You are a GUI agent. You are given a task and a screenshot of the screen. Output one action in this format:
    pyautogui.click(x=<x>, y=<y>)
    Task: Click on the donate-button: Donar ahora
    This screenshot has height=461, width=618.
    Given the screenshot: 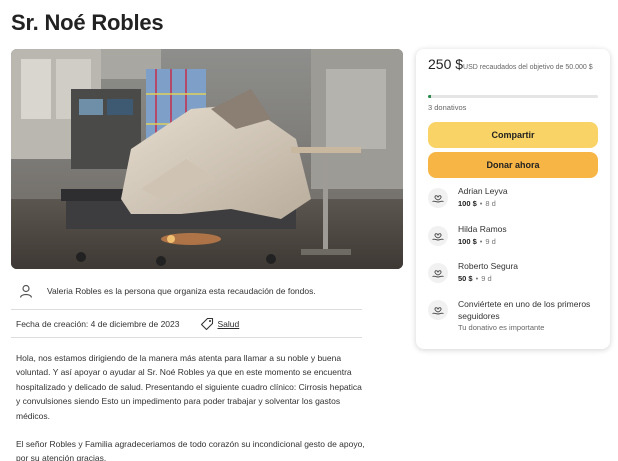 What is the action you would take?
    pyautogui.click(x=513, y=165)
    